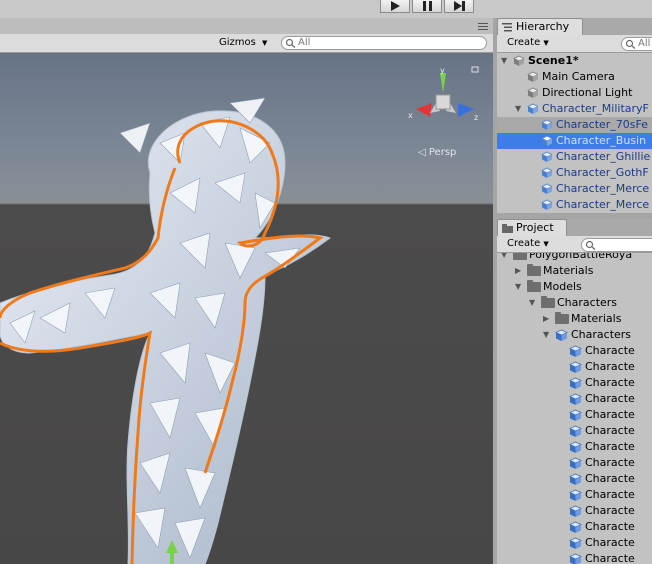  I want to click on hierarchy-create-button: Create ▼, so click(528, 43).